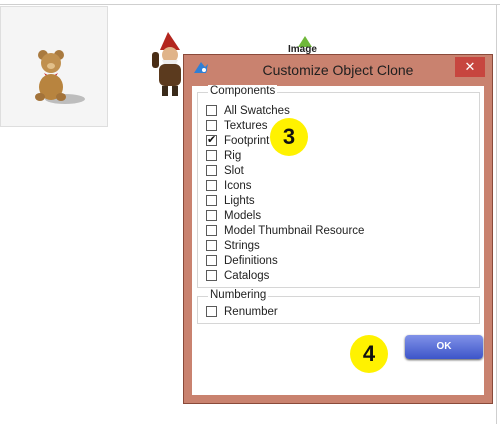 The image size is (500, 424). I want to click on numbering-group: Numbering Renumber, so click(338, 306).